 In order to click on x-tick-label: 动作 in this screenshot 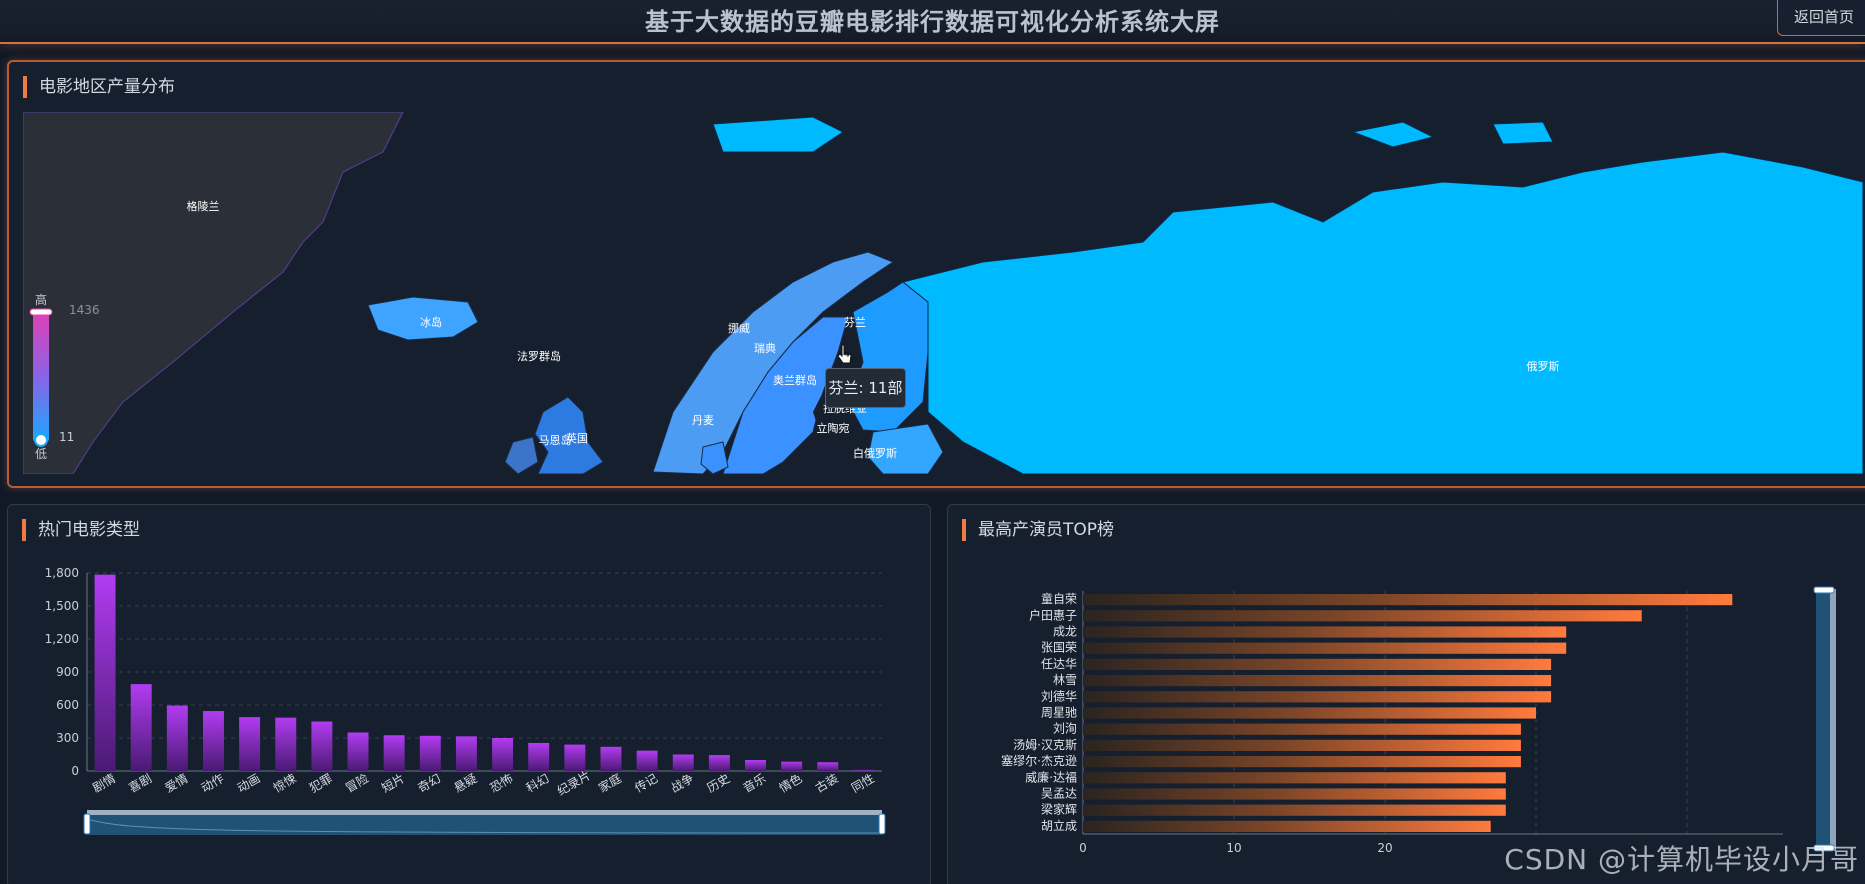, I will do `click(213, 783)`.